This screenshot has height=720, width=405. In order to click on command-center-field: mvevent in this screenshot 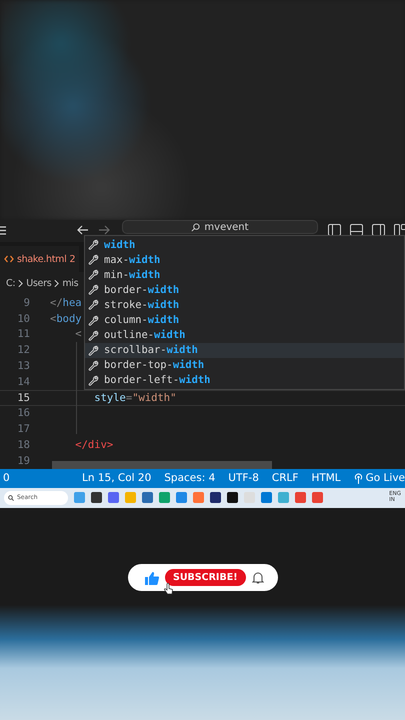, I will do `click(220, 227)`.